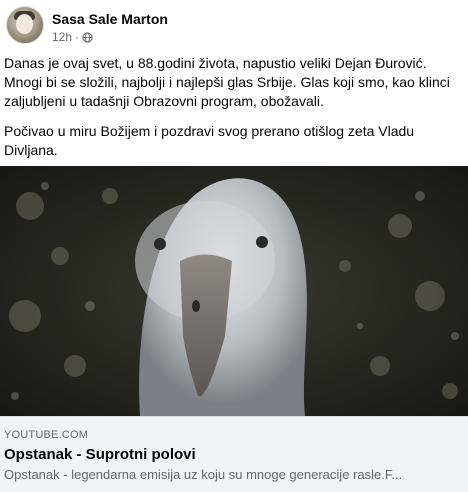 The width and height of the screenshot is (468, 492). I want to click on author-name: Sasa Sale Marton, so click(110, 19).